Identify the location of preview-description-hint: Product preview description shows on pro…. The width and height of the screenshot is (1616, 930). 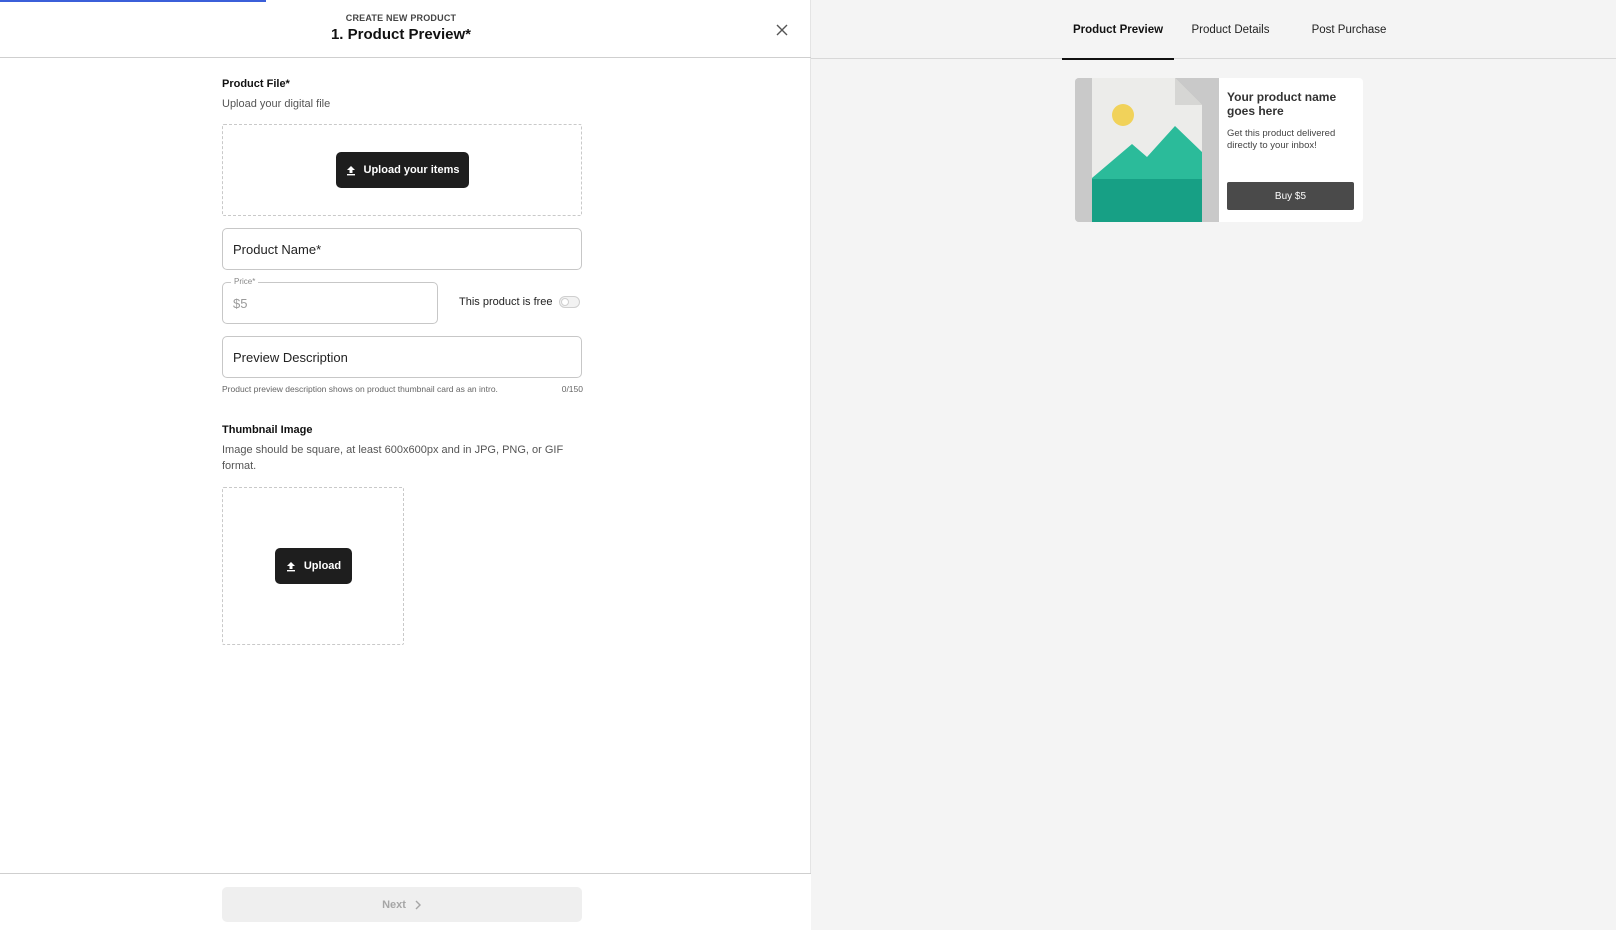
(360, 389).